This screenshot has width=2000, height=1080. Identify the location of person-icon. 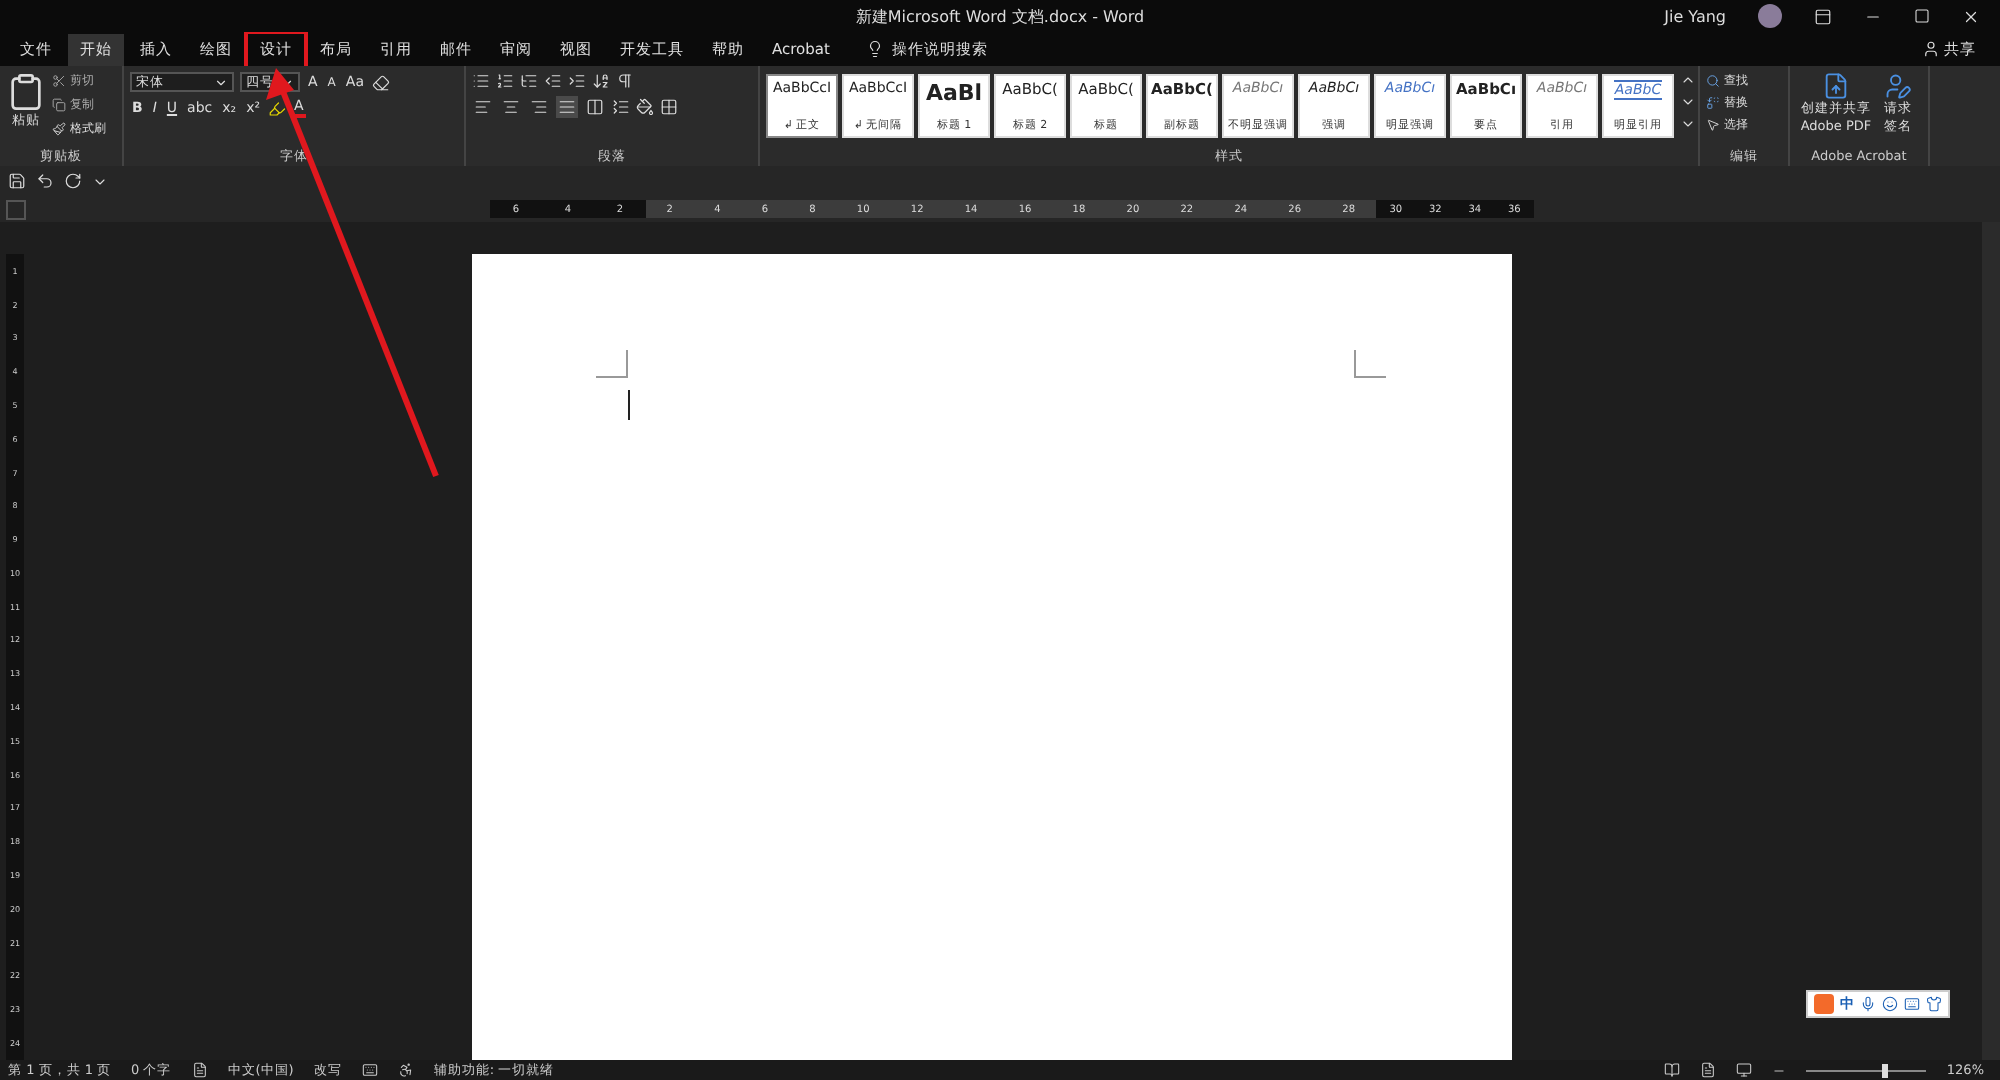
(1931, 49).